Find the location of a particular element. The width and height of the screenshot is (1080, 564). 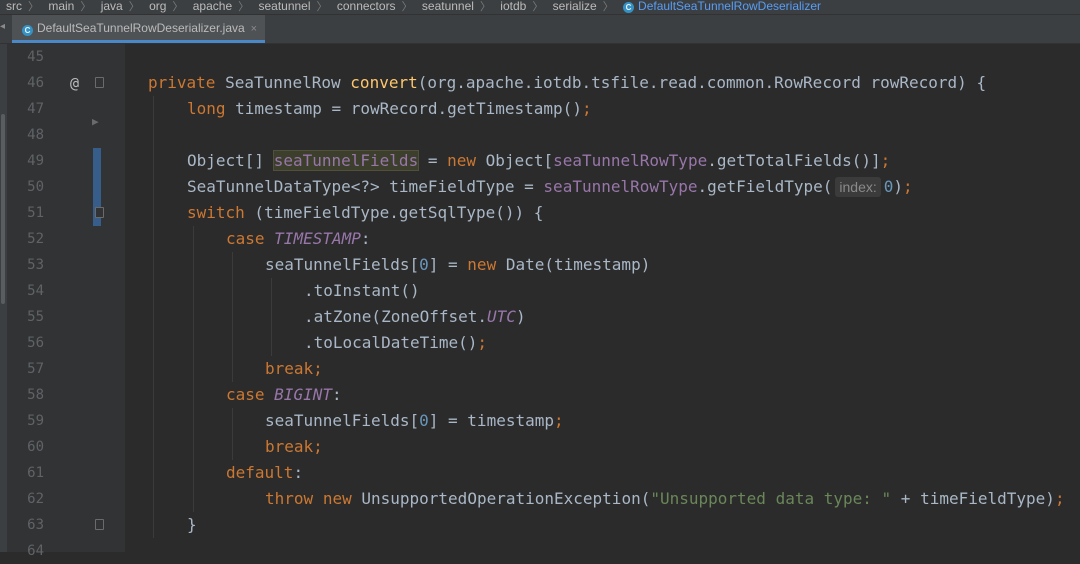

code-text: seaTunnelFields[0] = timestamp; is located at coordinates (414, 421).